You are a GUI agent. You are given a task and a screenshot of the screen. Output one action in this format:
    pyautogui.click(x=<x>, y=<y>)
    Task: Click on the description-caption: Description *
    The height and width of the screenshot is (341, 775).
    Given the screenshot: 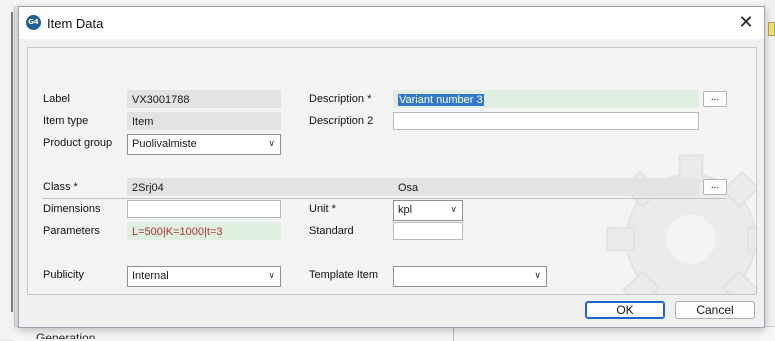 What is the action you would take?
    pyautogui.click(x=340, y=99)
    